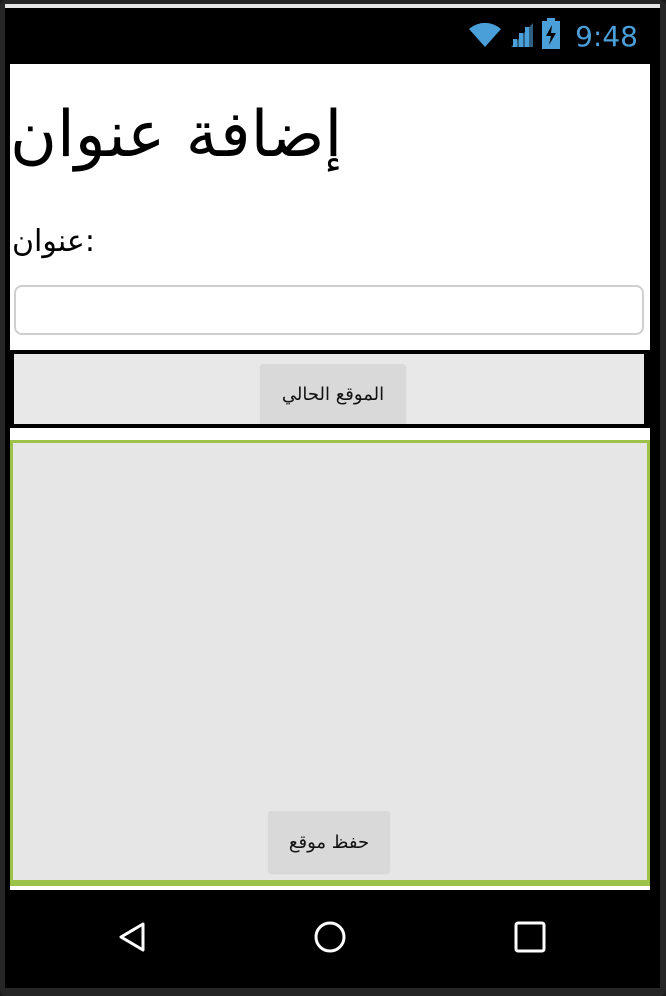 The width and height of the screenshot is (666, 996). What do you see at coordinates (485, 36) in the screenshot?
I see `wifi-icon` at bounding box center [485, 36].